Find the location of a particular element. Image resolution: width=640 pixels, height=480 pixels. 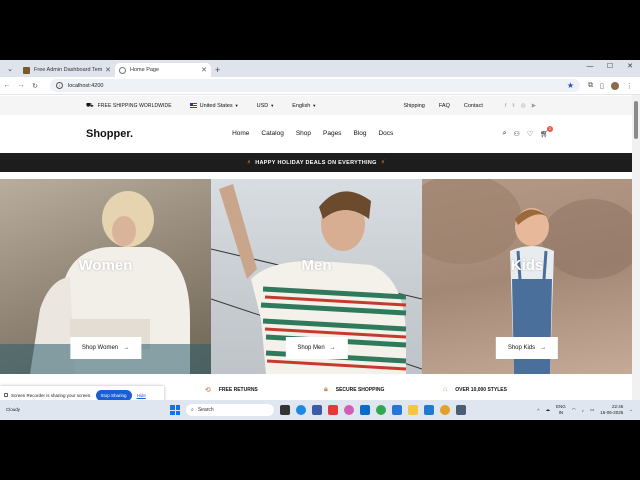

notifications-icon: ◔ is located at coordinates (630, 410).